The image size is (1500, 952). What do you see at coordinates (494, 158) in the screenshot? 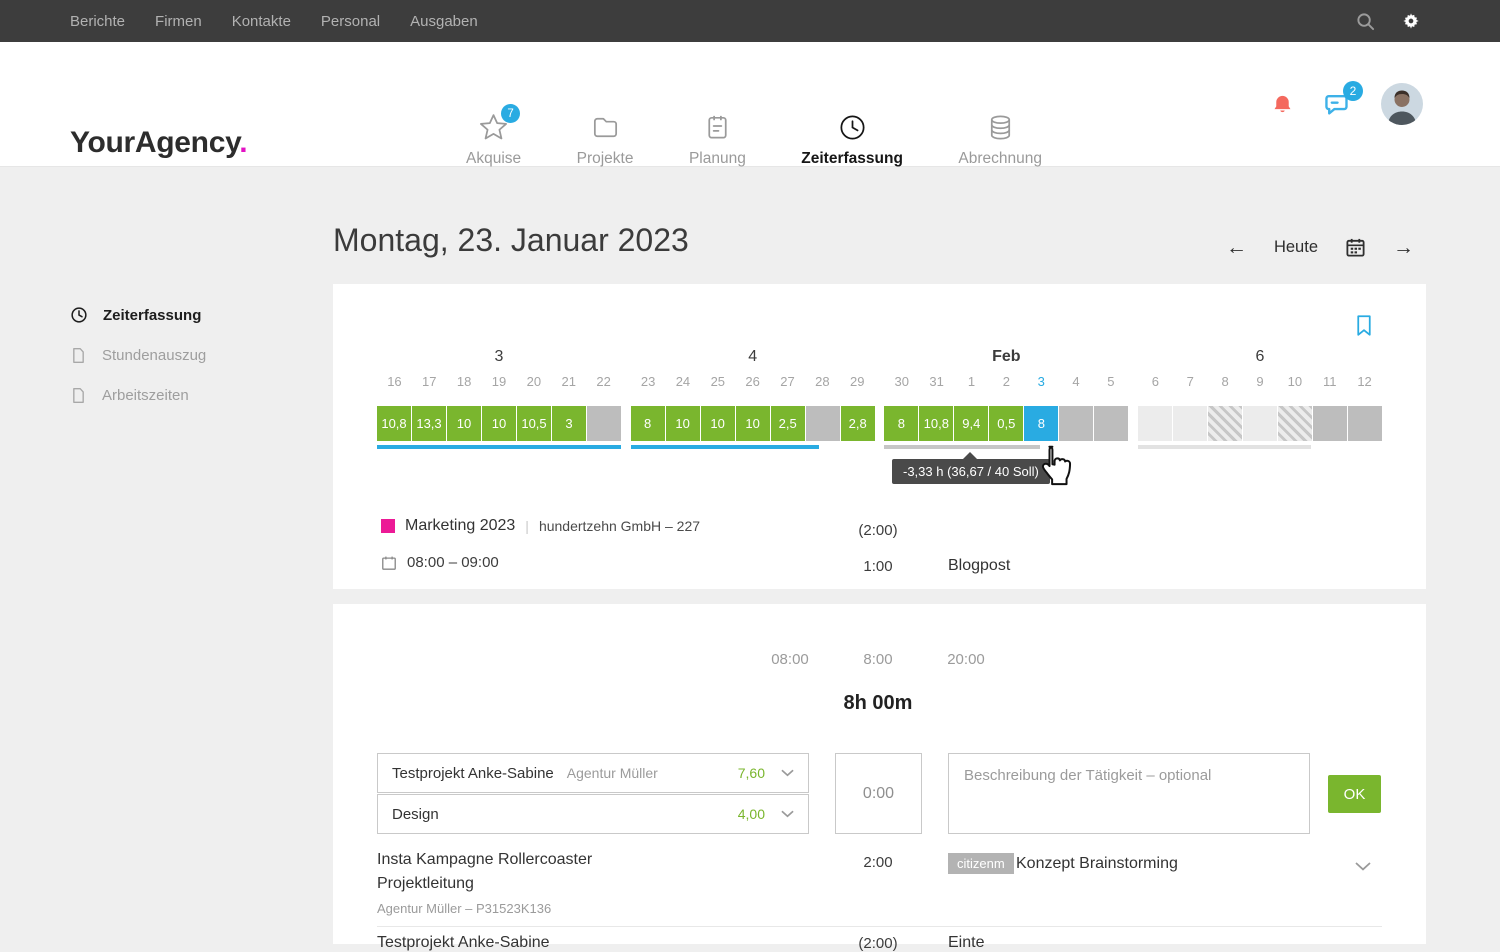
I see `nav-item-label: Akquise` at bounding box center [494, 158].